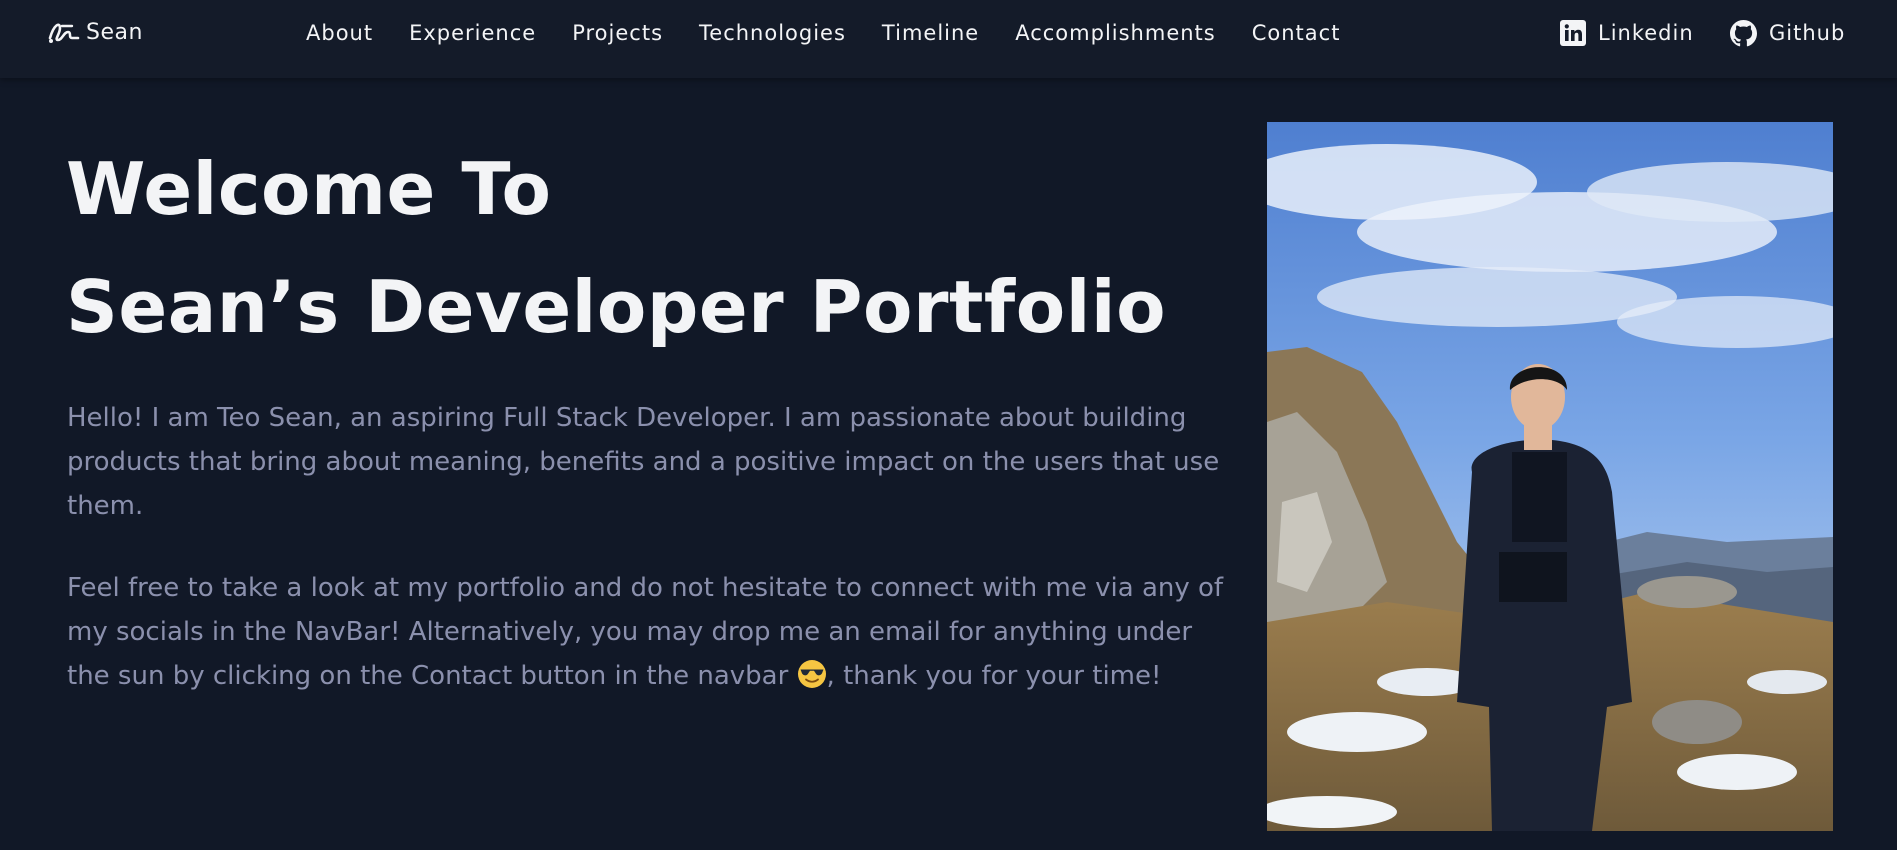 Image resolution: width=1897 pixels, height=850 pixels. I want to click on contact-paragraph-end: , thank you for your time!, so click(994, 676).